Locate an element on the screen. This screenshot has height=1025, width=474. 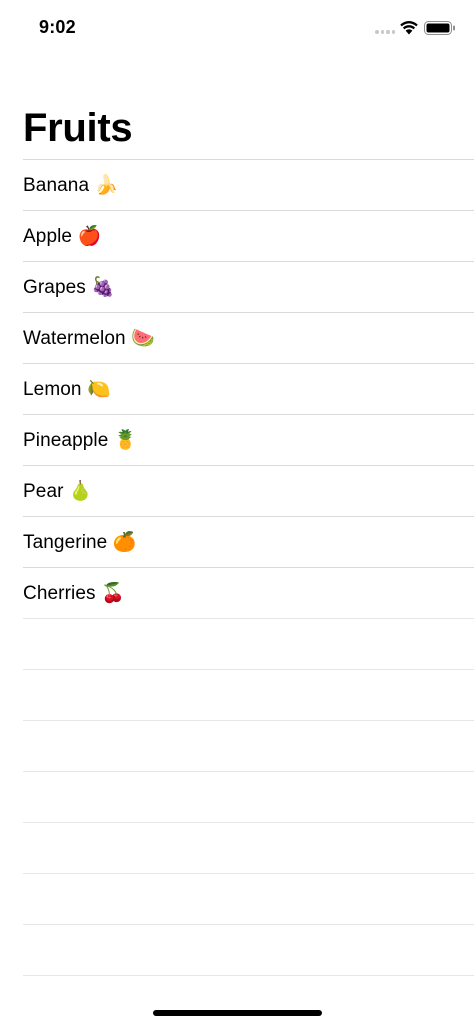
cellular-signal-icon is located at coordinates (385, 32).